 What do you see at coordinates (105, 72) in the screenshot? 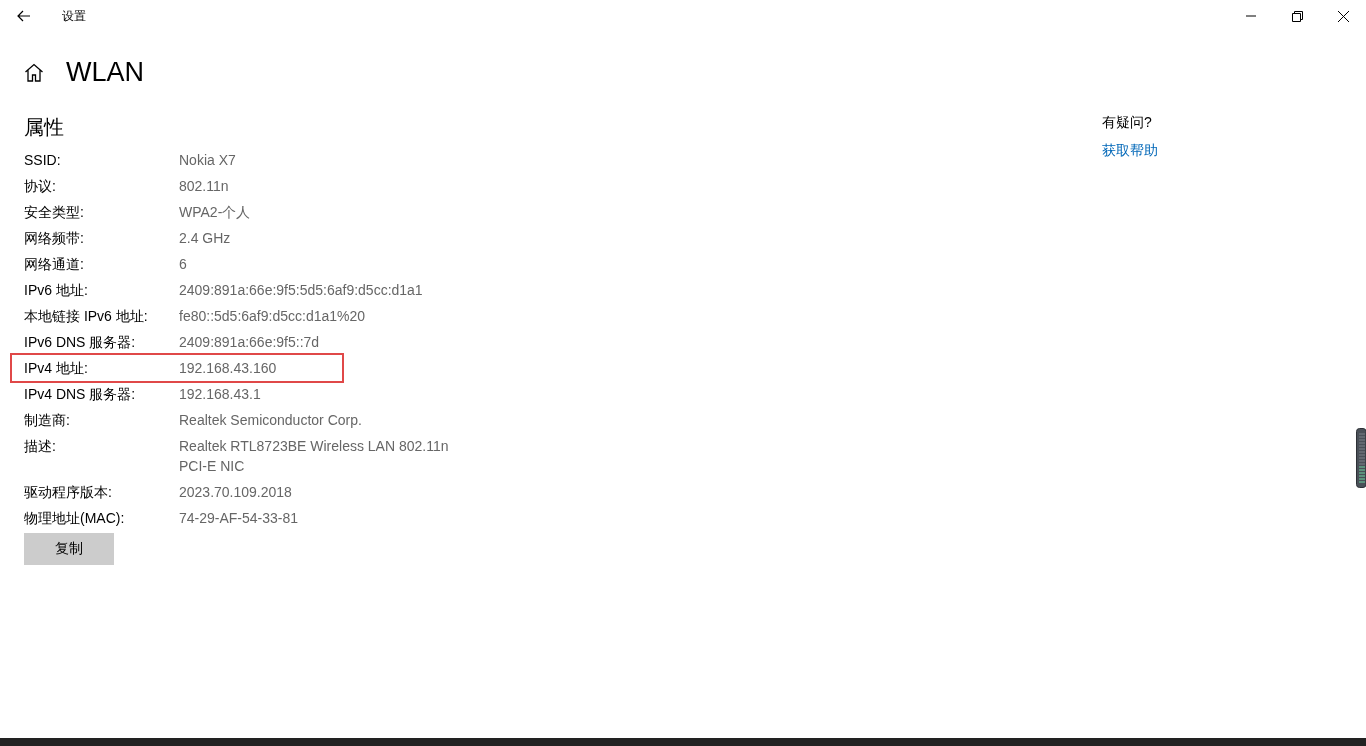
I see `page-title: WLAN` at bounding box center [105, 72].